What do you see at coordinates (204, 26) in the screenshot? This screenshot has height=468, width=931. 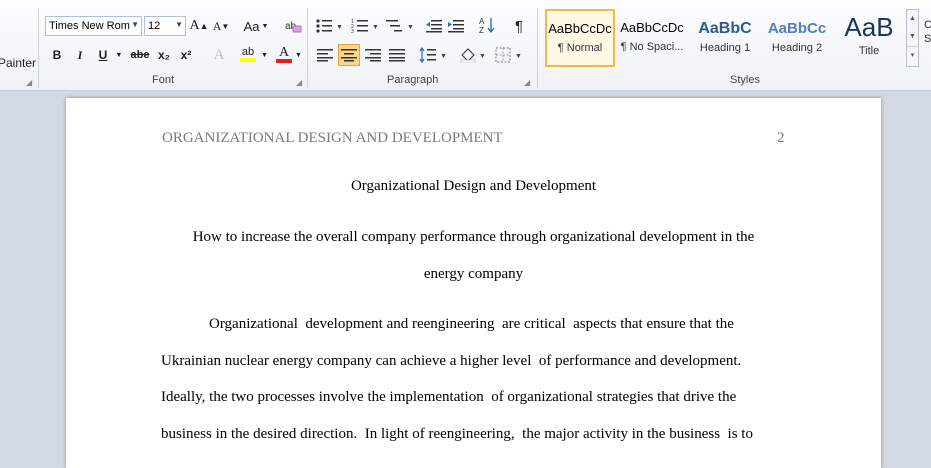 I see `caret-up-icon: ▲` at bounding box center [204, 26].